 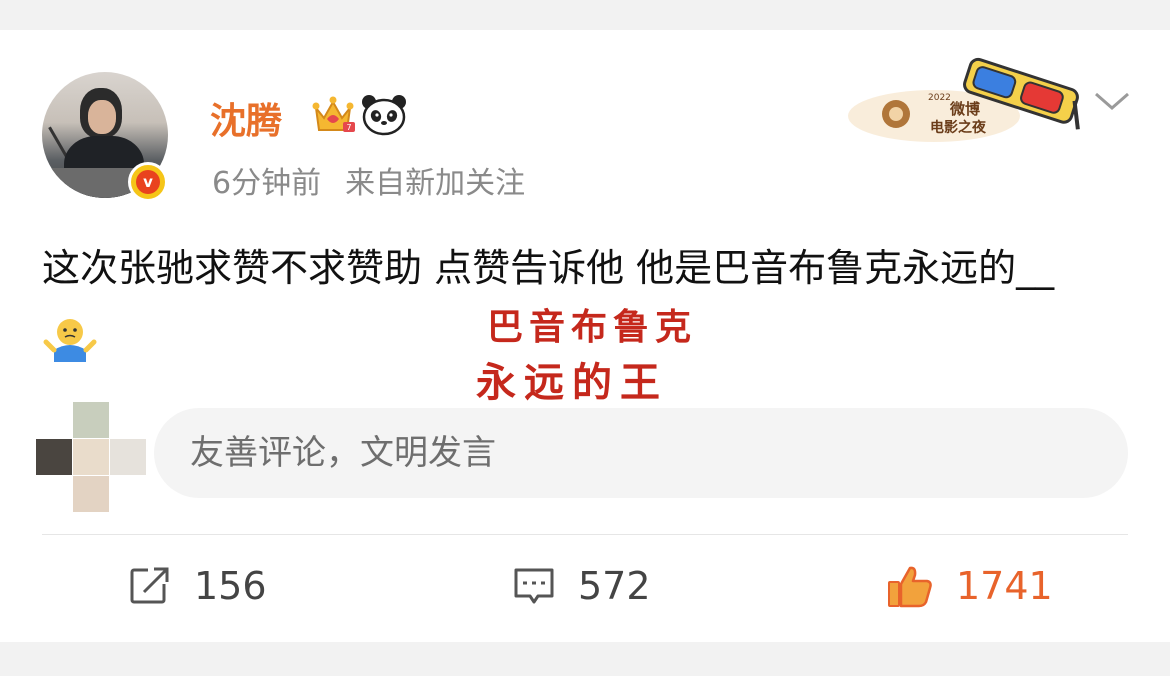 I want to click on panda-icon, so click(x=384, y=115).